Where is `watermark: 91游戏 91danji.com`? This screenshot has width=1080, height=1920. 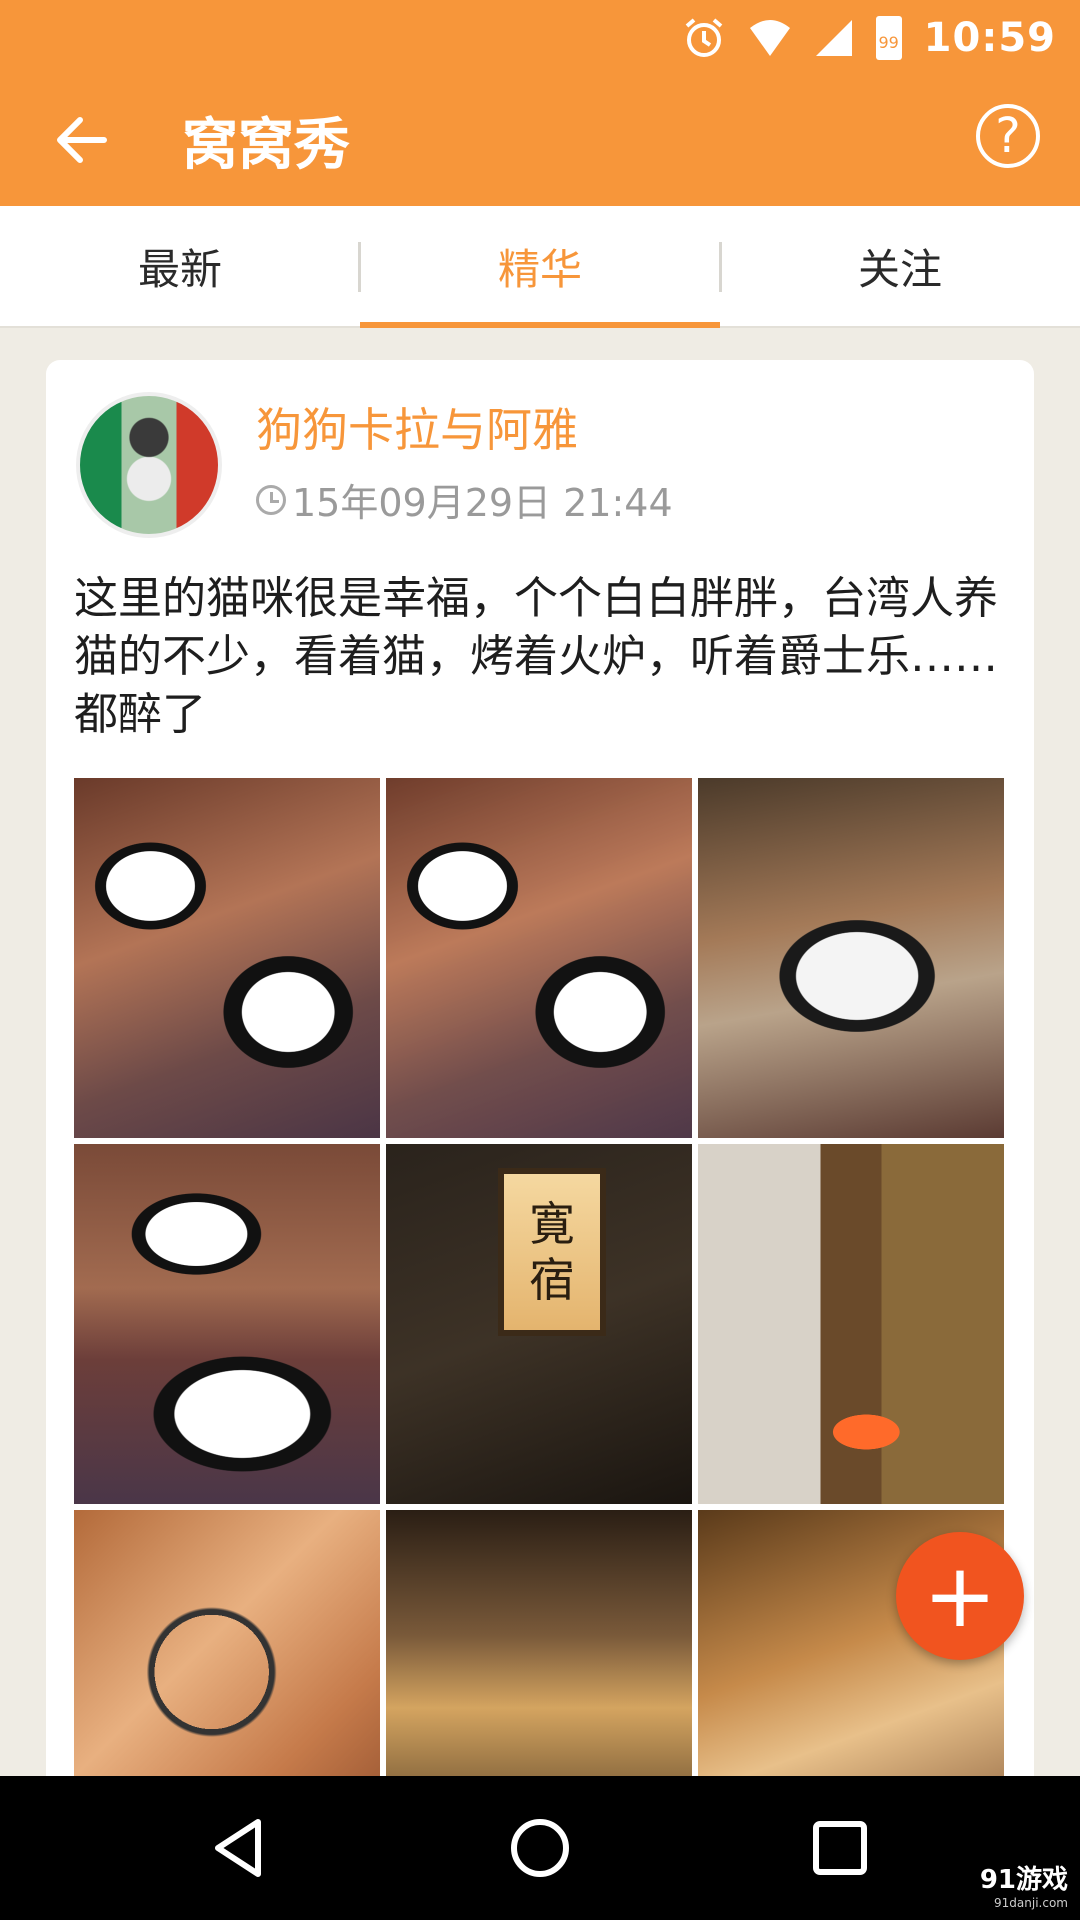
watermark: 91游戏 91danji.com is located at coordinates (1024, 1884).